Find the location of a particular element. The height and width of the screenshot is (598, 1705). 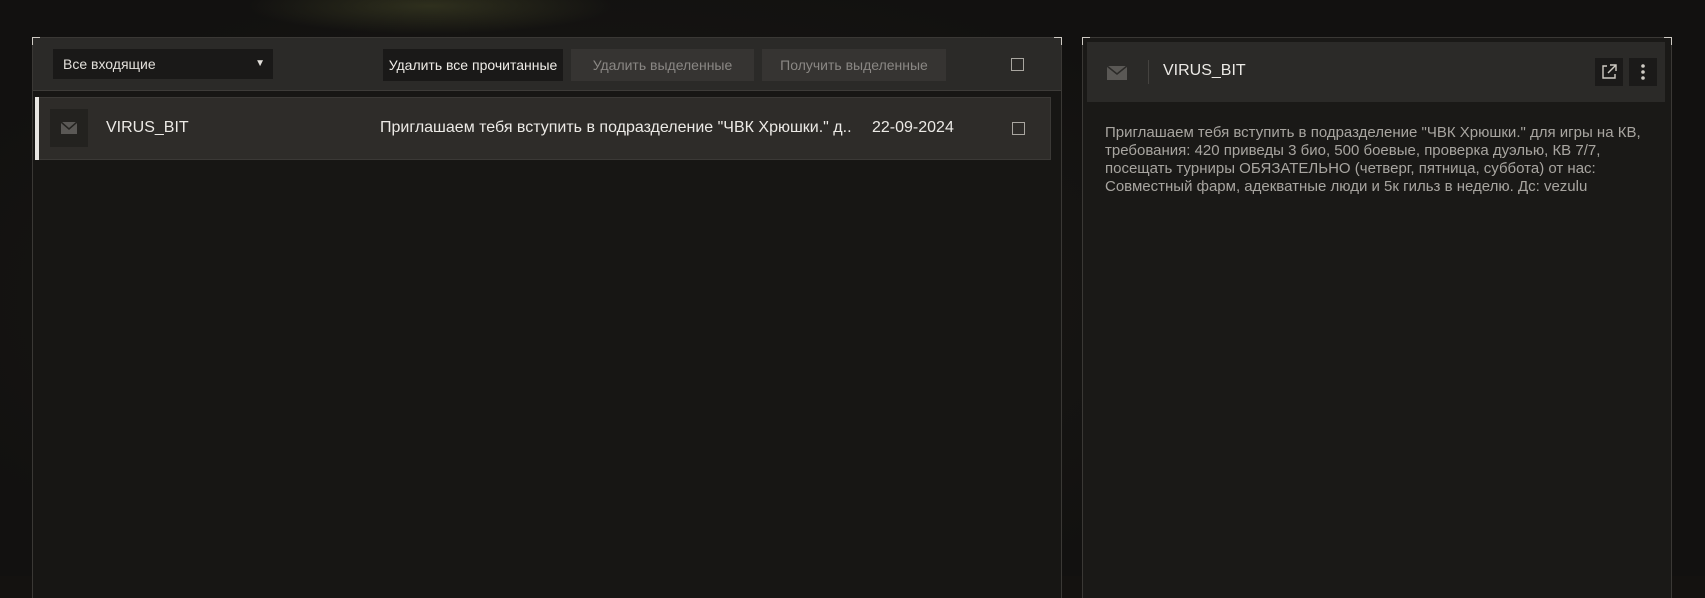

selected-indicator is located at coordinates (37, 128).